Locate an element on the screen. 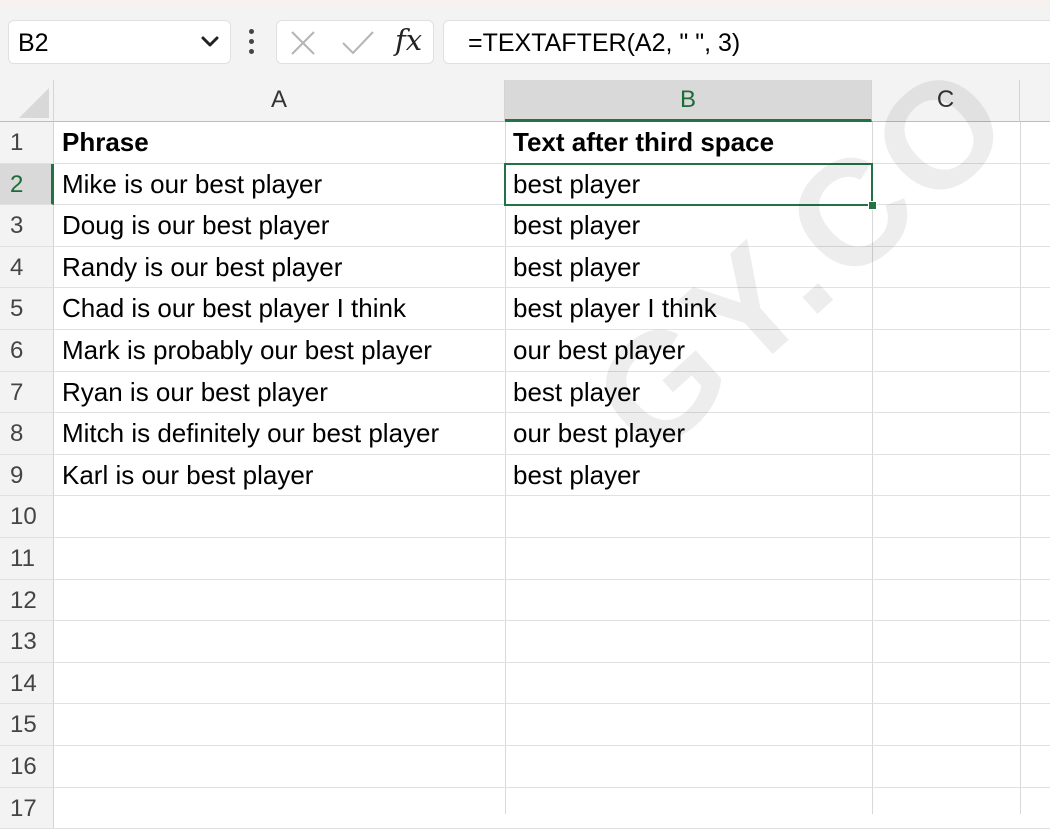  formula-controls: fx is located at coordinates (355, 42).